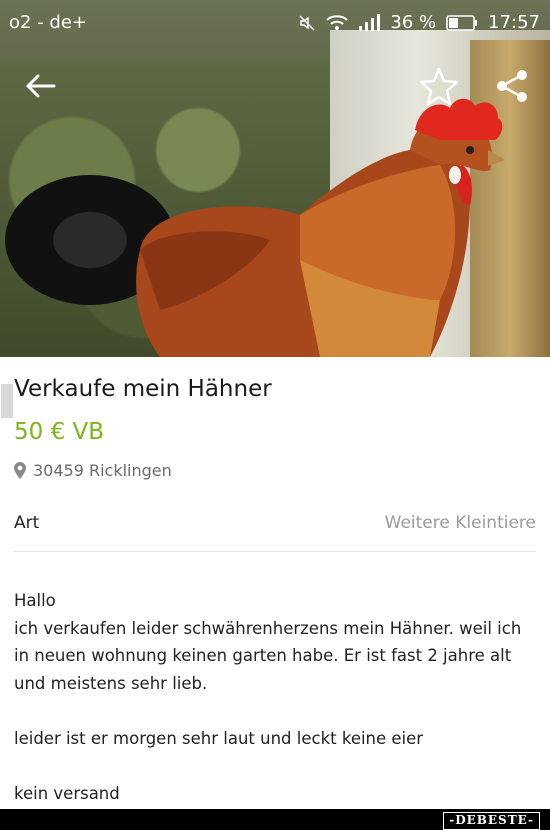 Image resolution: width=550 pixels, height=830 pixels. What do you see at coordinates (413, 22) in the screenshot?
I see `battery-percent: 36 %` at bounding box center [413, 22].